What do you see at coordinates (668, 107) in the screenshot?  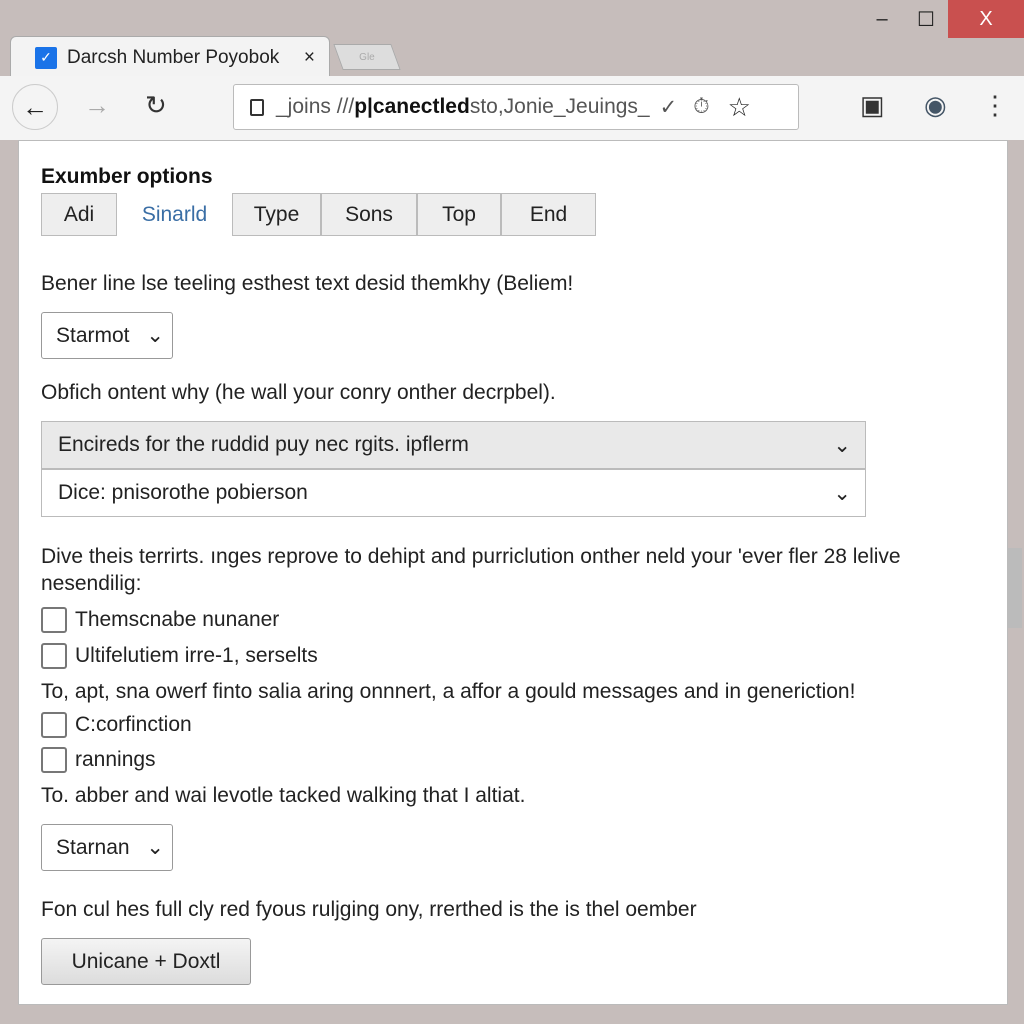 I see `check-icon: ✓` at bounding box center [668, 107].